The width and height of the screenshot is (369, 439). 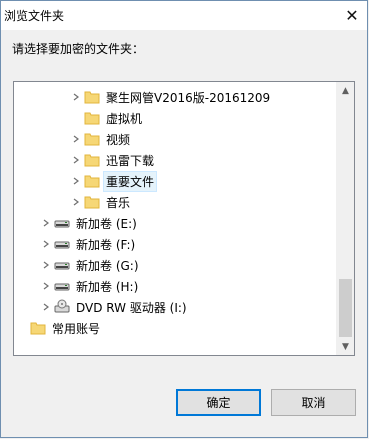 What do you see at coordinates (184, 15) in the screenshot?
I see `title-bar: 浏览文件夹 ✕` at bounding box center [184, 15].